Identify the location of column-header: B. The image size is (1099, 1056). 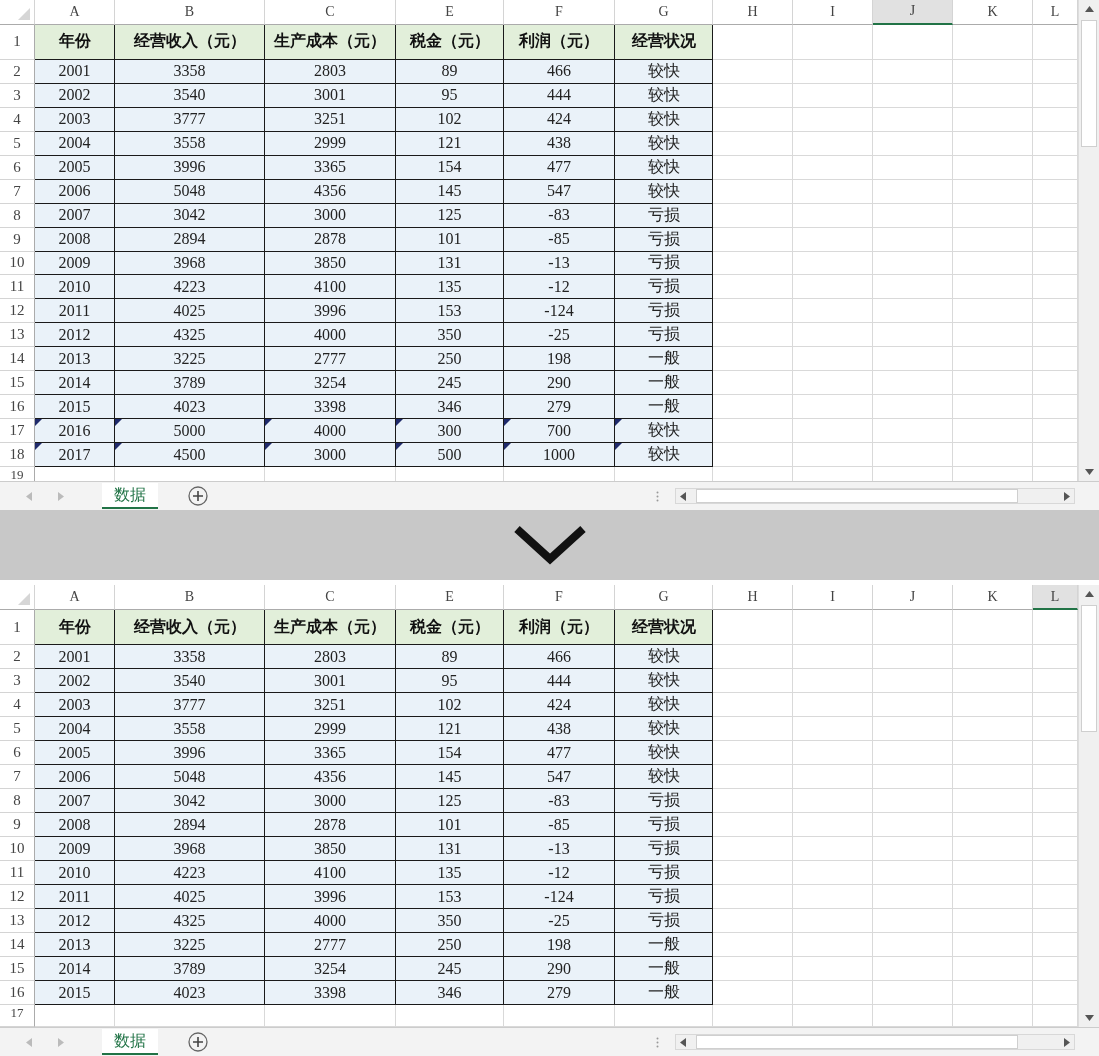
(190, 12).